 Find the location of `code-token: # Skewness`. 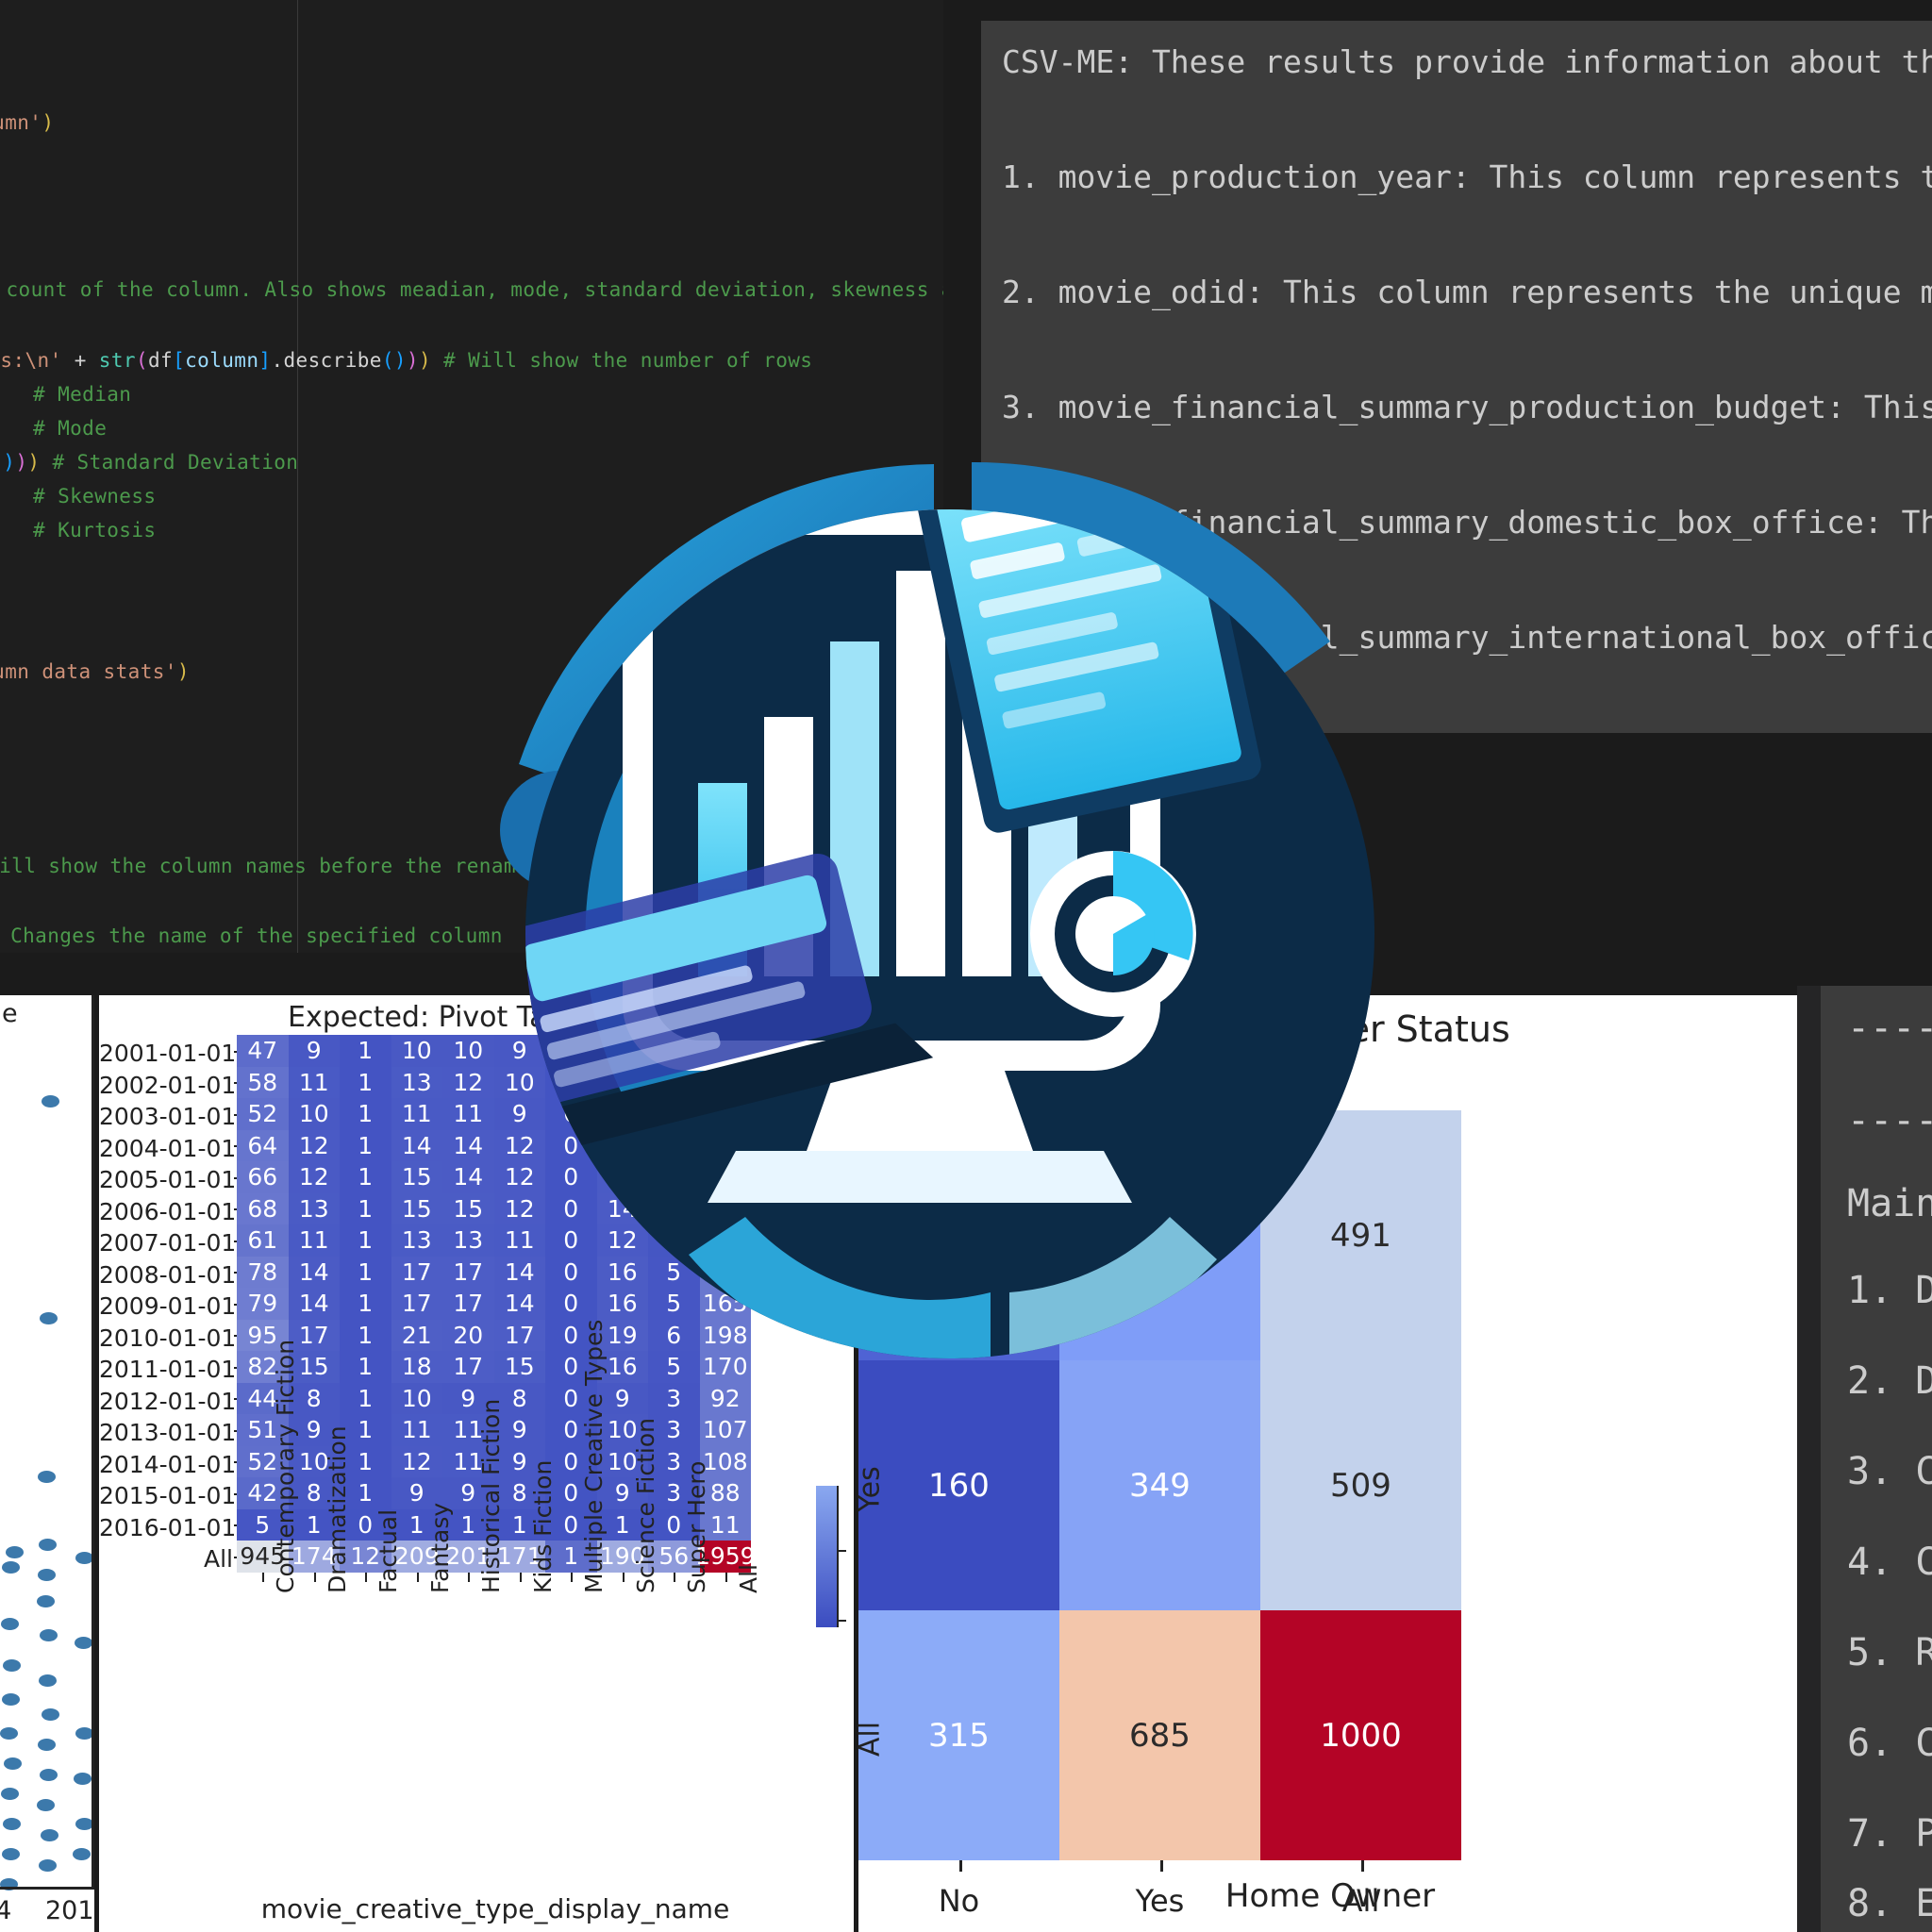

code-token: # Skewness is located at coordinates (95, 496).